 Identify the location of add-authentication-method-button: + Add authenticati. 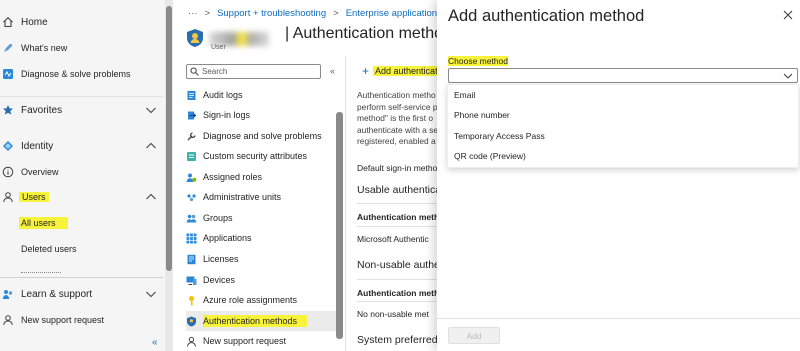
(402, 71).